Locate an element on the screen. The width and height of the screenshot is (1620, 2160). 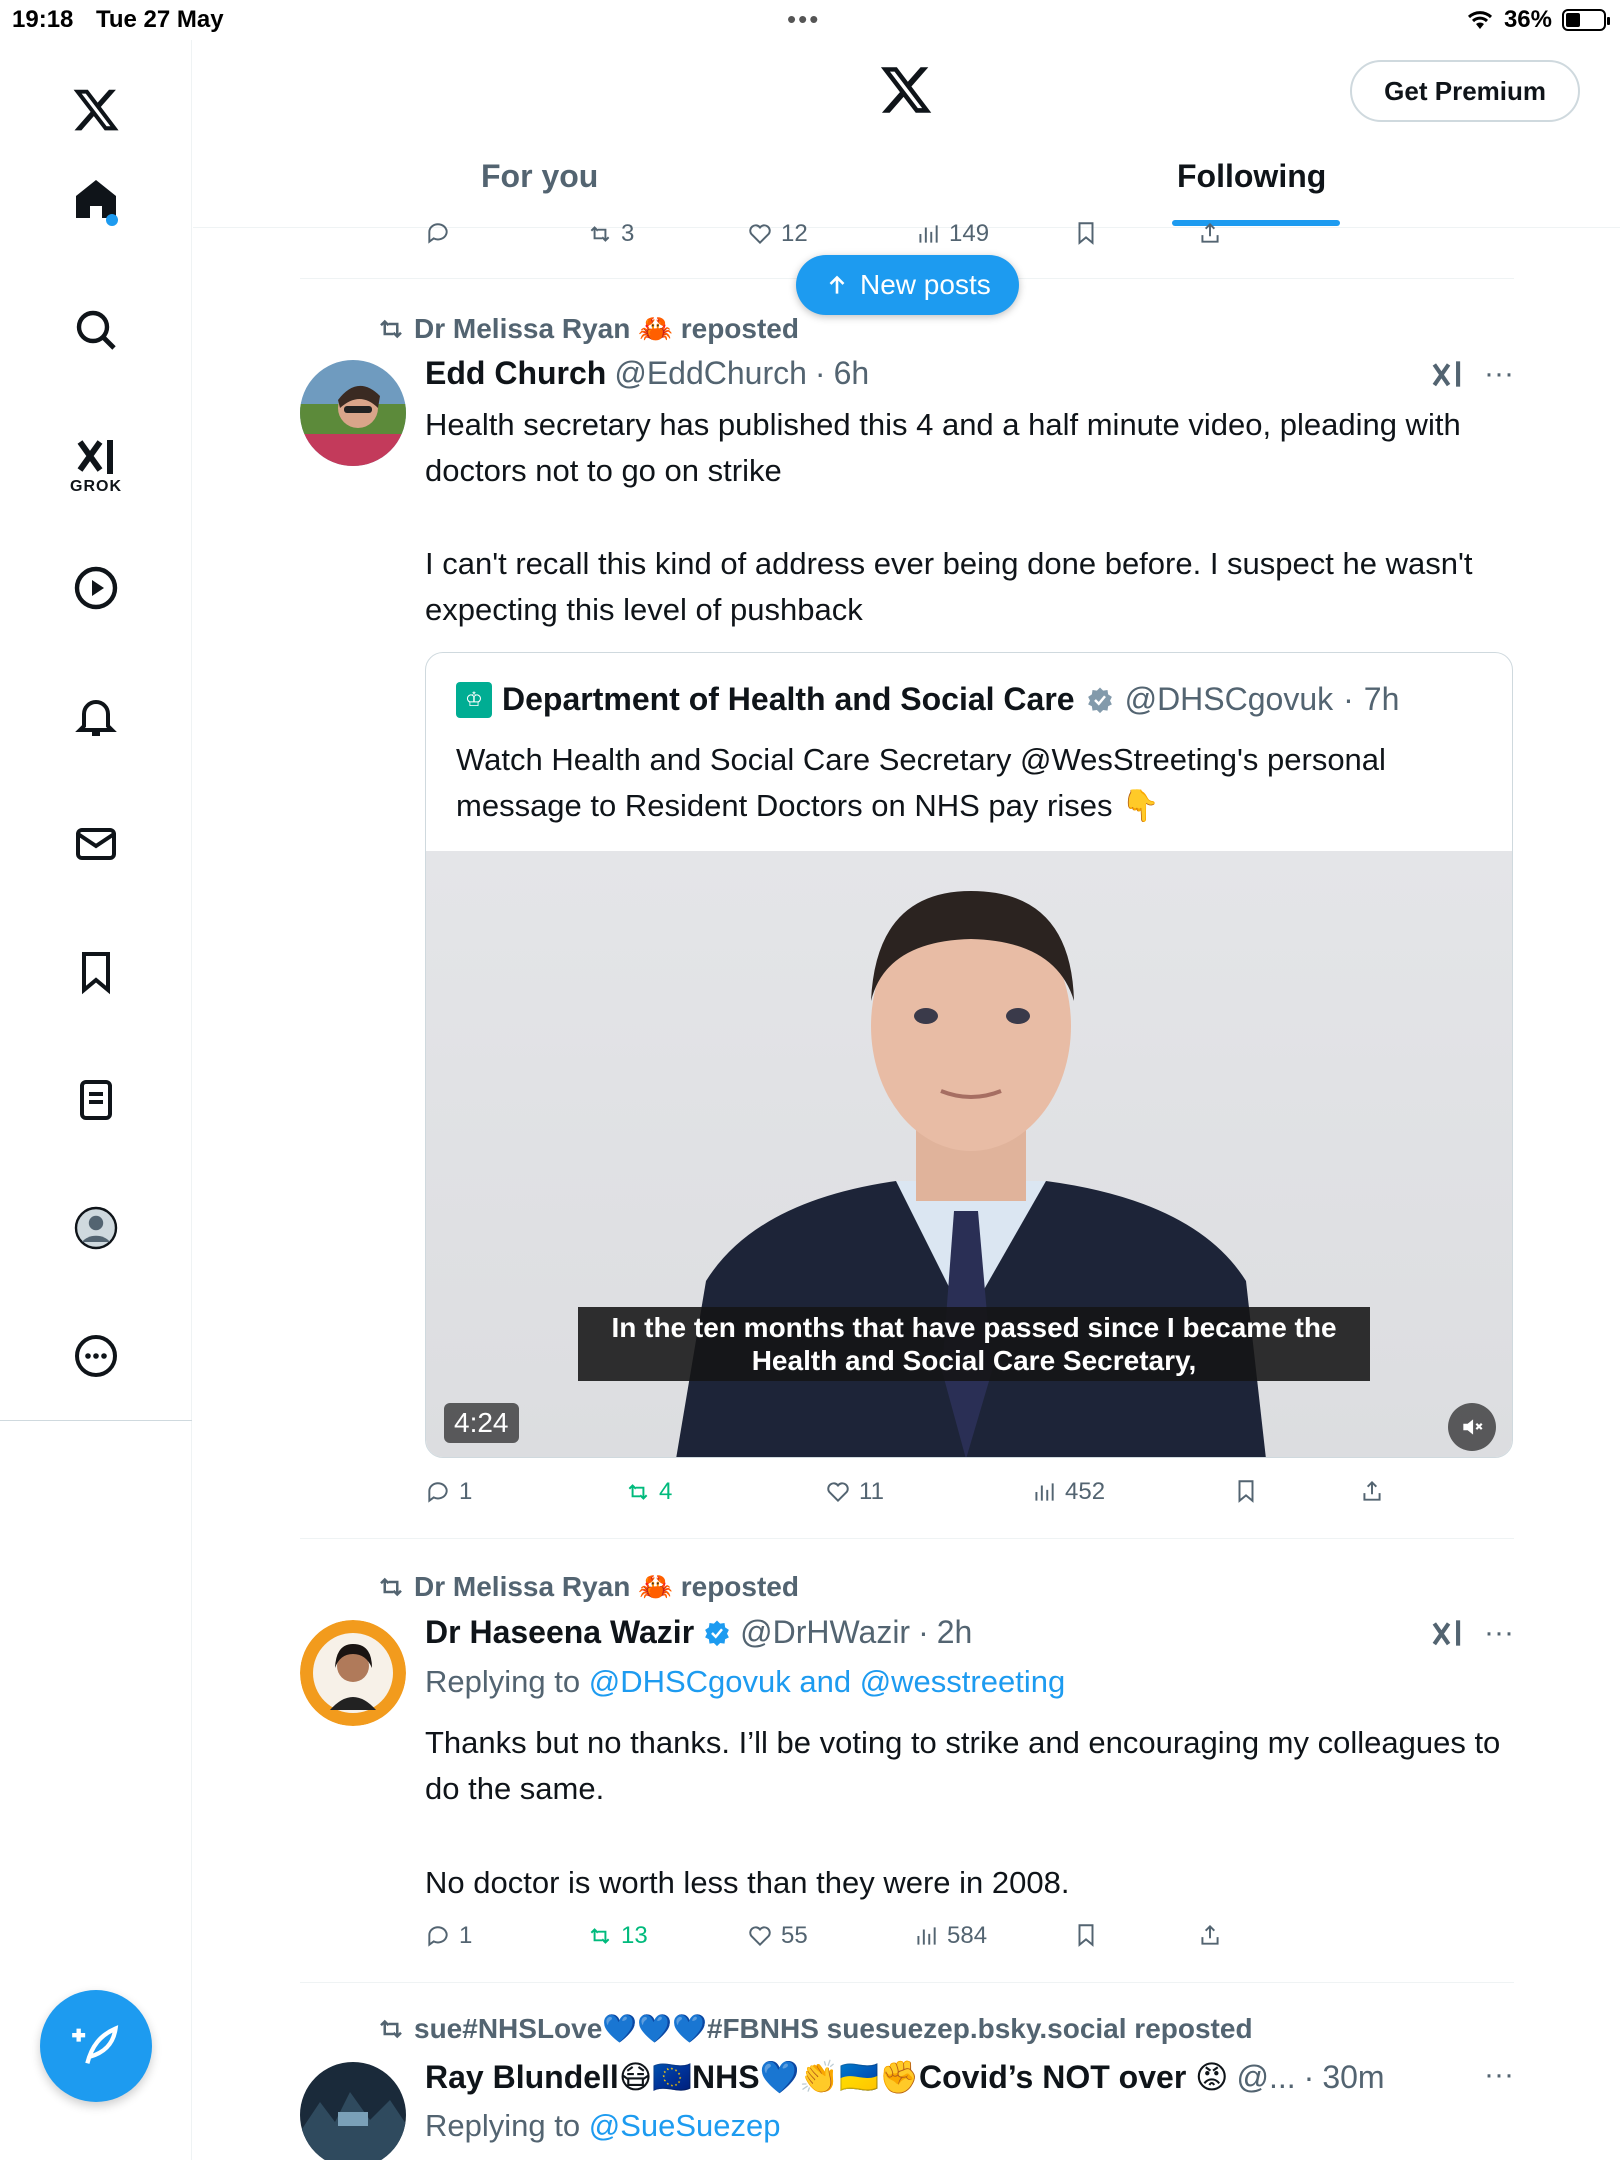
like-button: 11 is located at coordinates (854, 1492).